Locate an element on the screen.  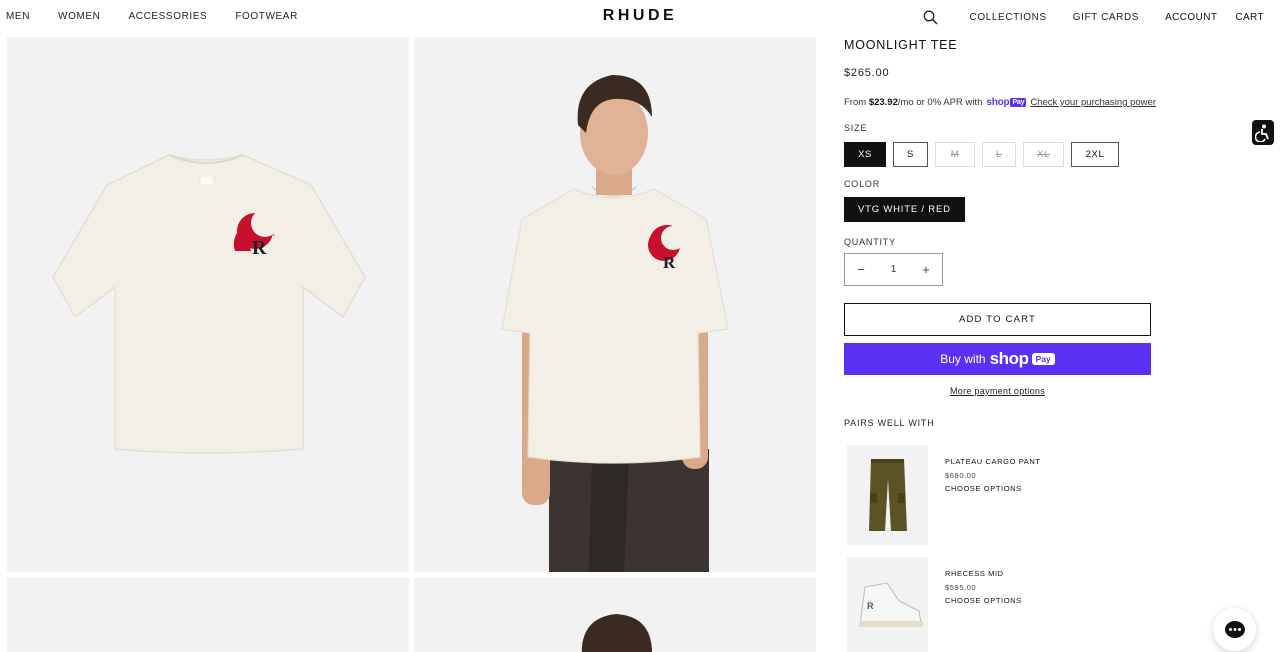
buy-with-shop-pay-button: Buy with shop Pay is located at coordinates (997, 359).